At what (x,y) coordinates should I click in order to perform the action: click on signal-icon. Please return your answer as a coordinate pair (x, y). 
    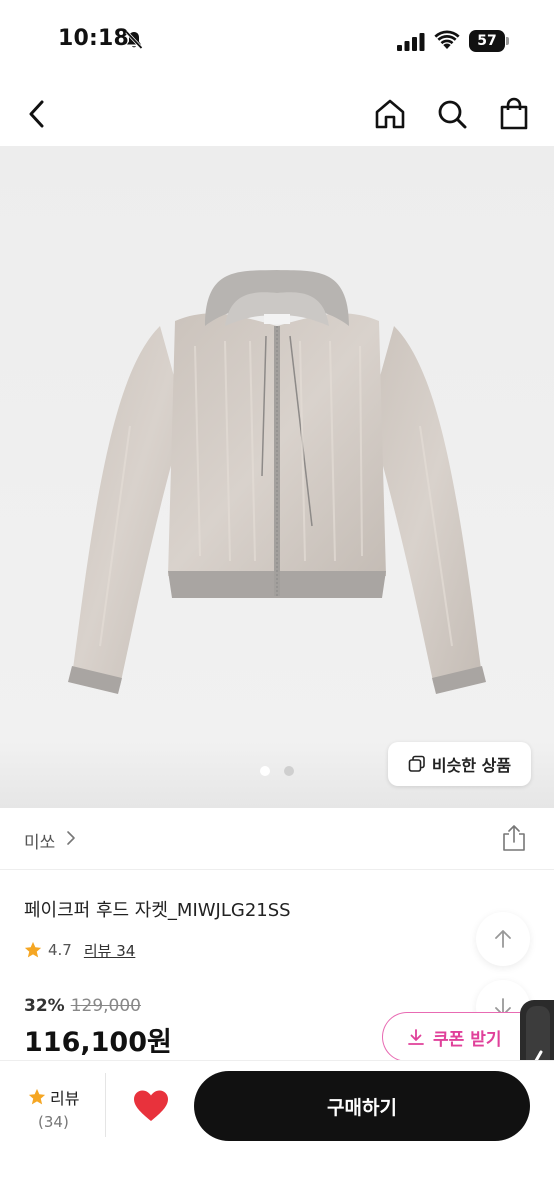
    Looking at the image, I should click on (411, 42).